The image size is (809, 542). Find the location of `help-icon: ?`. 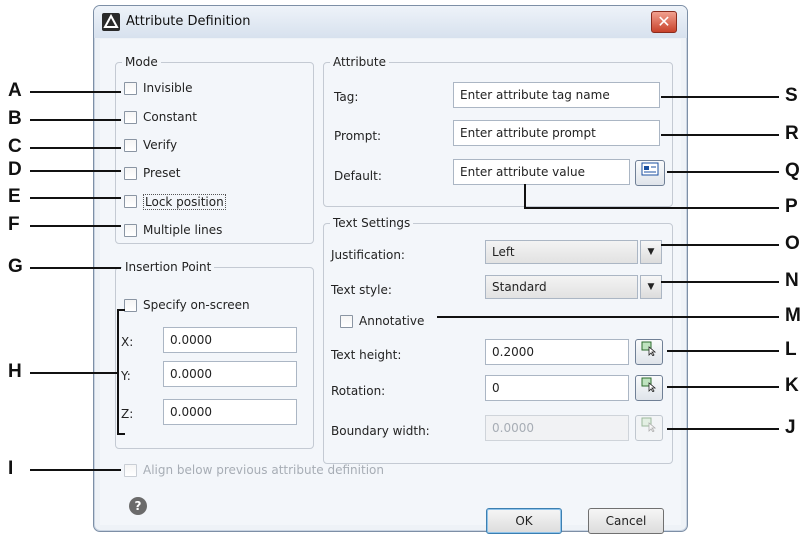

help-icon: ? is located at coordinates (138, 506).